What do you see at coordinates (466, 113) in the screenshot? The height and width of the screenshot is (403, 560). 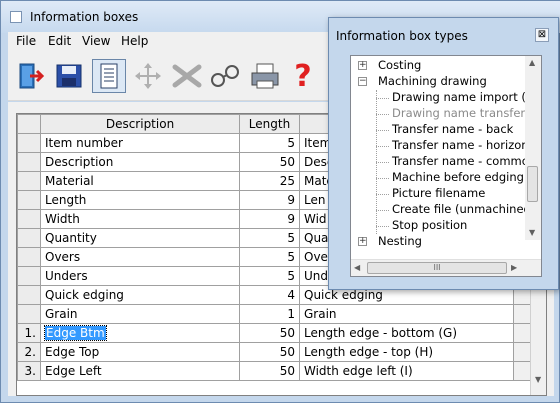 I see `tree-item: Drawing name transfer (U)` at bounding box center [466, 113].